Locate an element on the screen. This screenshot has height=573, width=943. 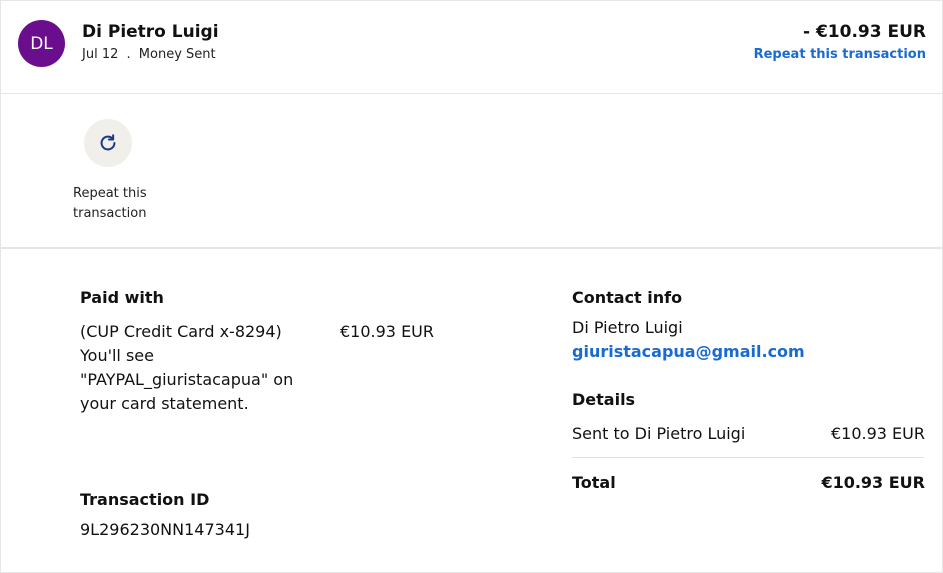
transaction-meta: Jul 12 . Money Sent is located at coordinates (149, 54).